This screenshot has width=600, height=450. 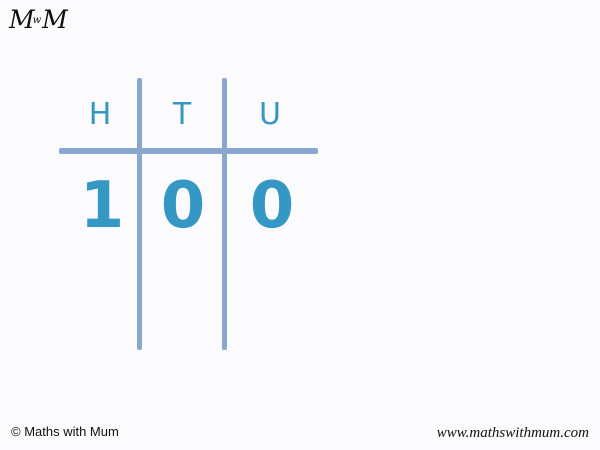 I want to click on place-value-horizontal-line, so click(x=188, y=151).